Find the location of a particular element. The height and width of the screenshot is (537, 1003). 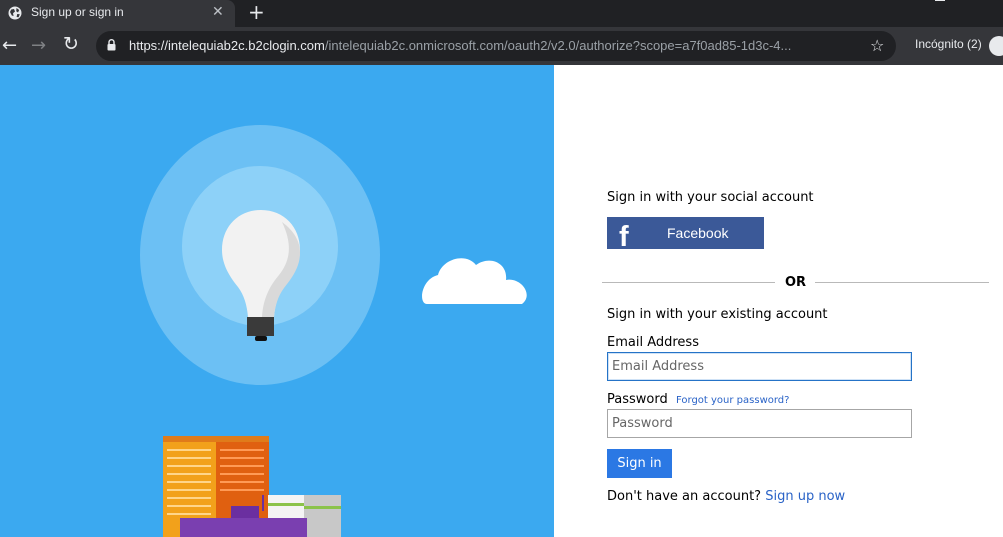

email-label: Email Address is located at coordinates (653, 342).